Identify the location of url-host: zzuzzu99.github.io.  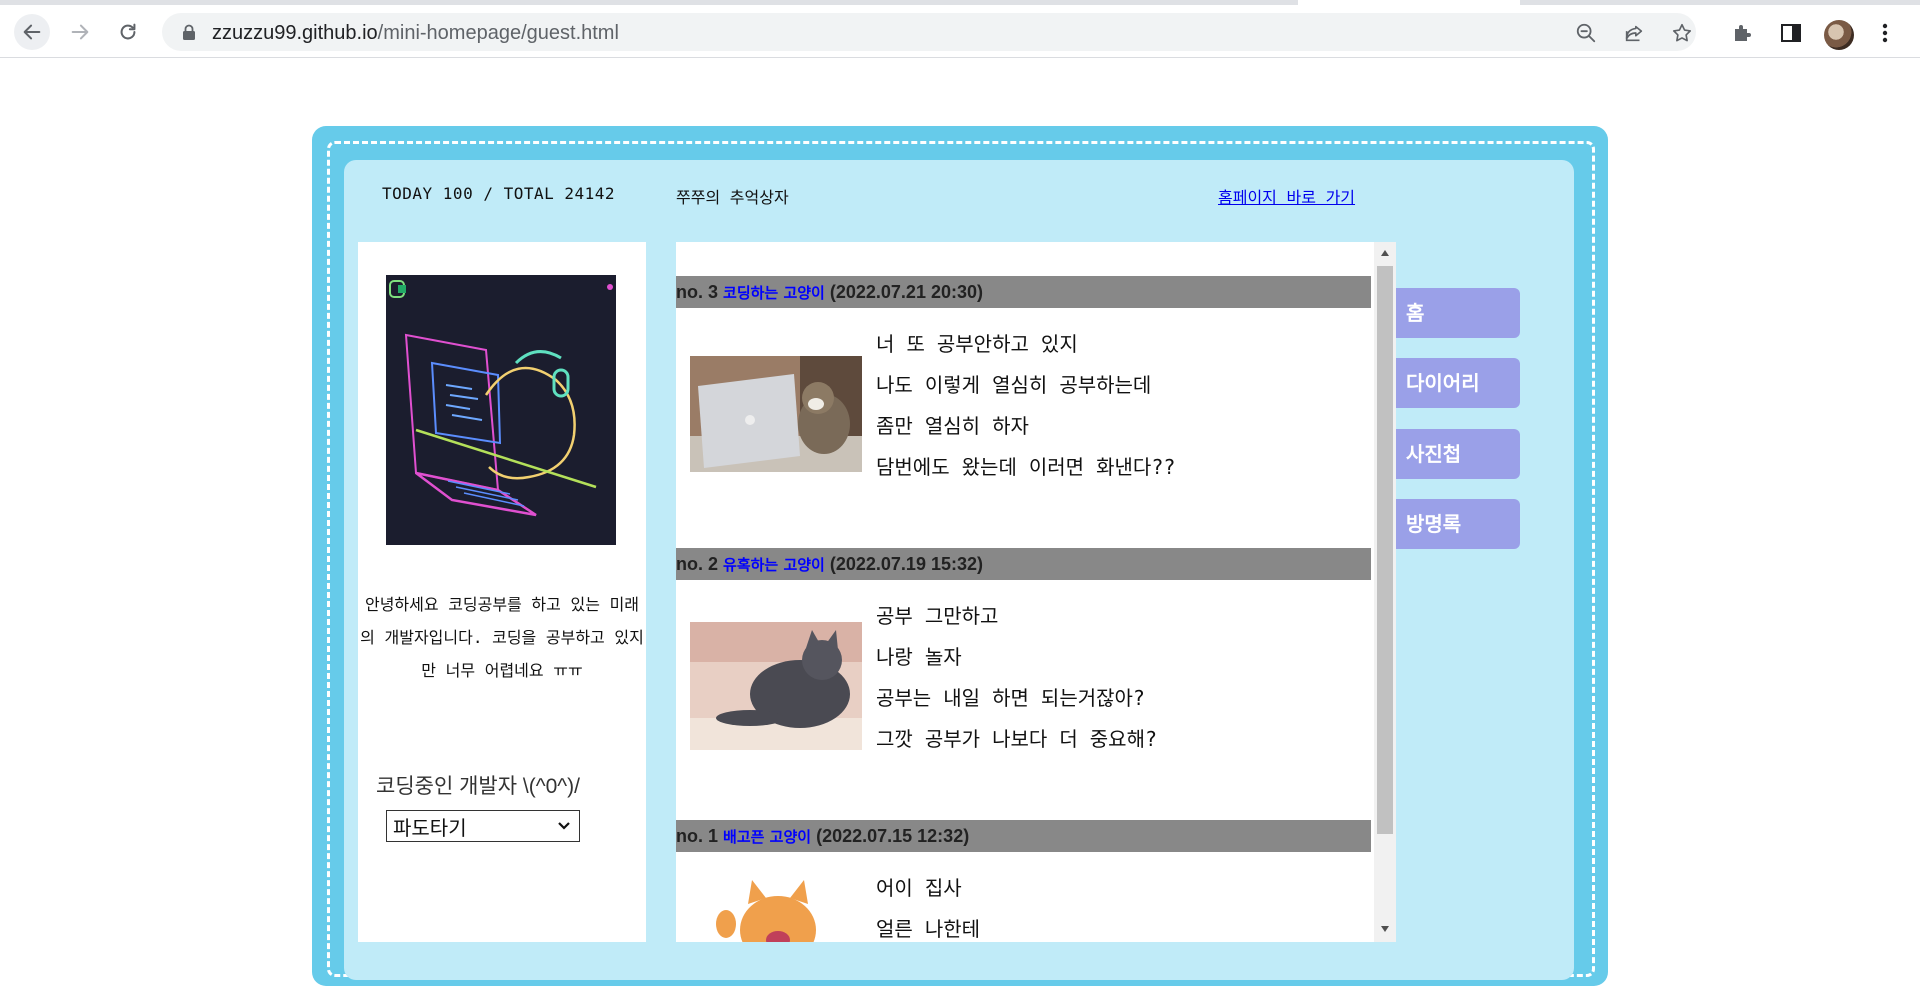
(295, 33).